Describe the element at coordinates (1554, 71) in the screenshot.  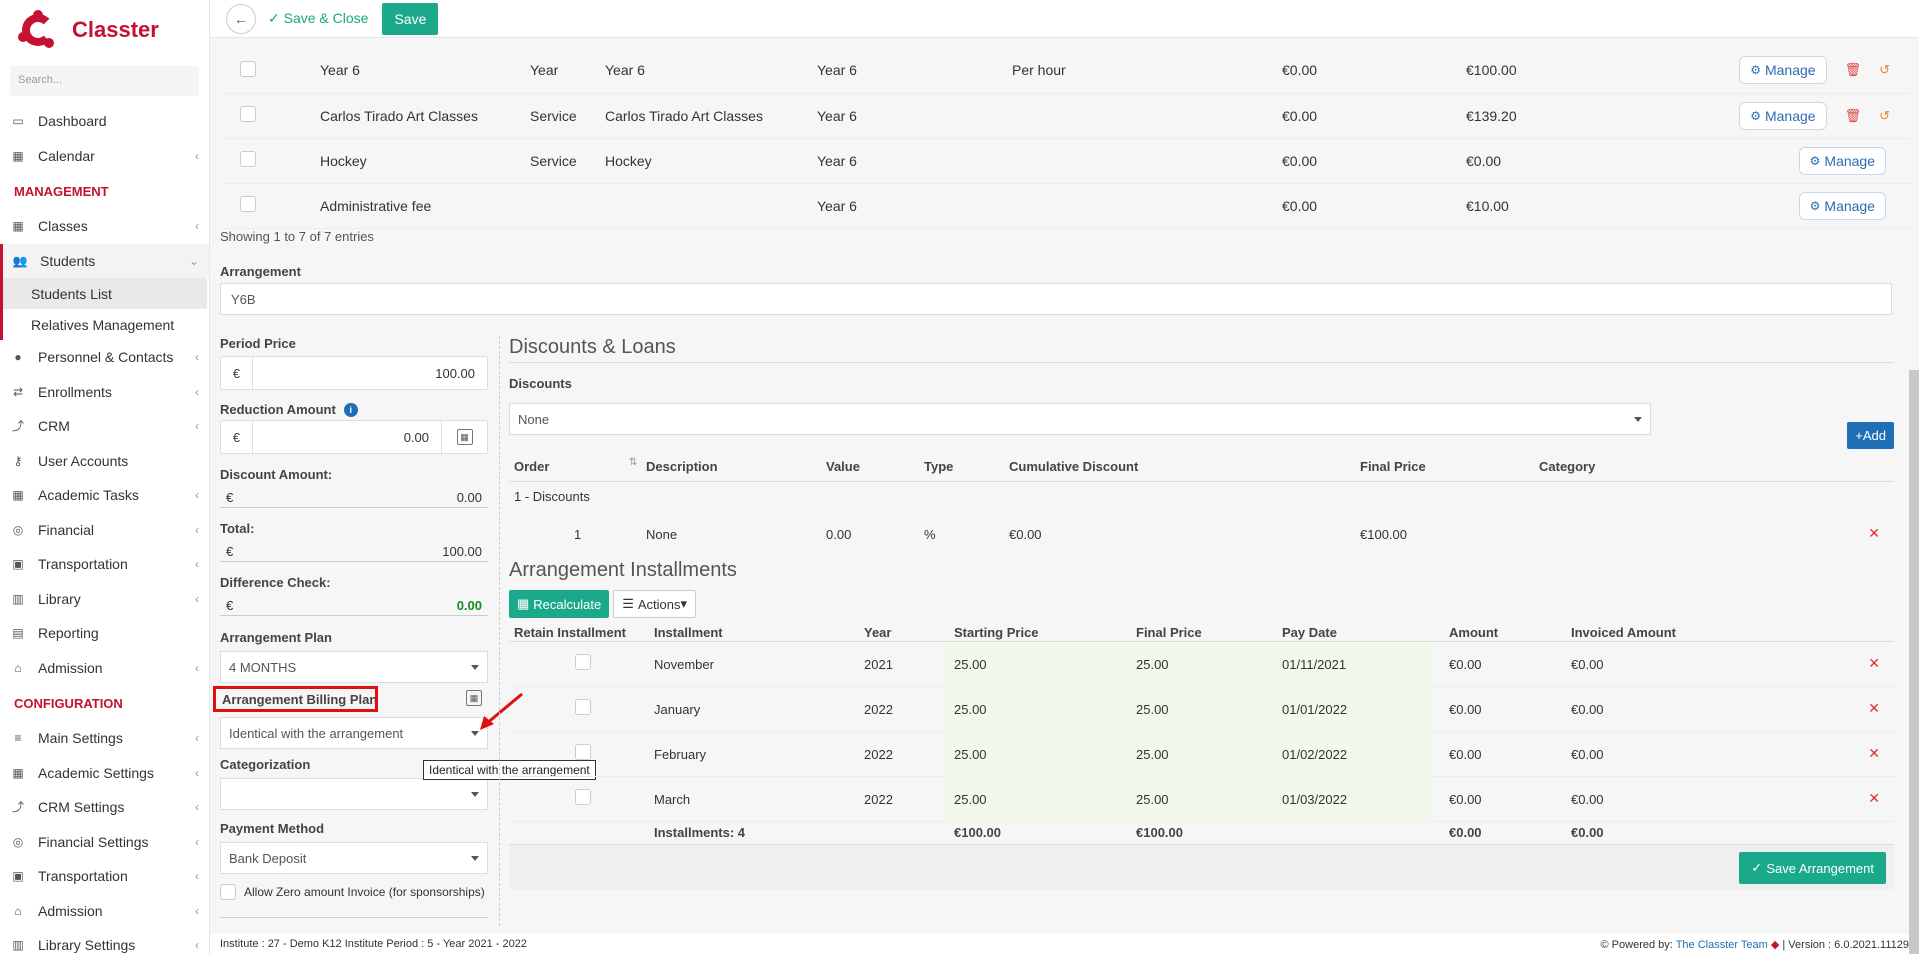
I see `cell-price: €100.00` at that location.